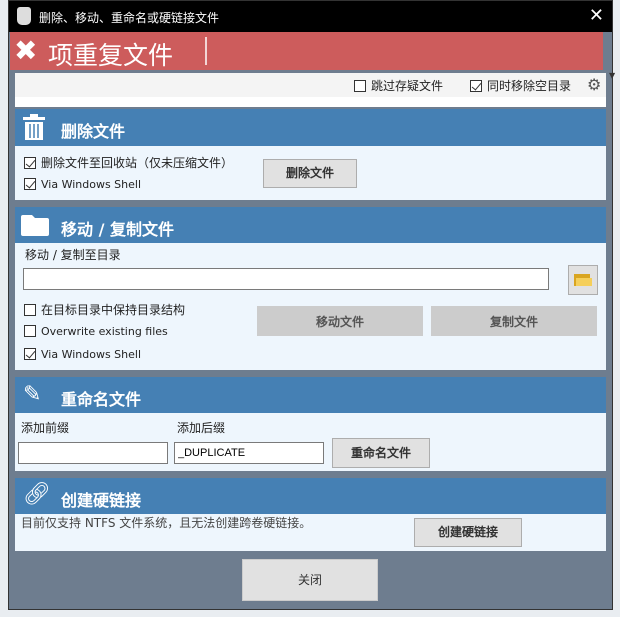  Describe the element at coordinates (340, 321) in the screenshot. I see `move-files-button: 移动文件` at that location.